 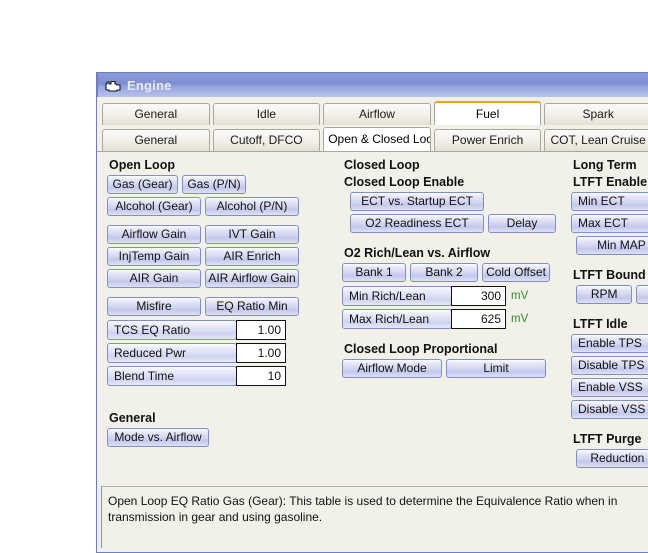 I want to click on ltft-disable-tps-row: Disable TPS, so click(x=609, y=365).